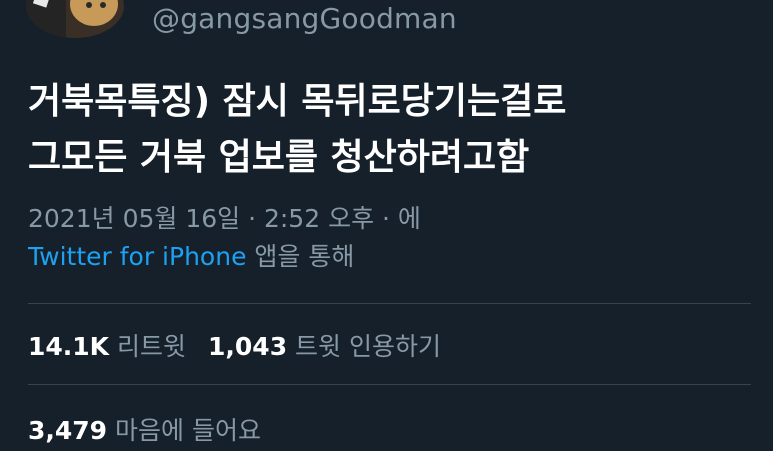 The height and width of the screenshot is (451, 773). I want to click on source-suffix: 앱을 통해, so click(300, 256).